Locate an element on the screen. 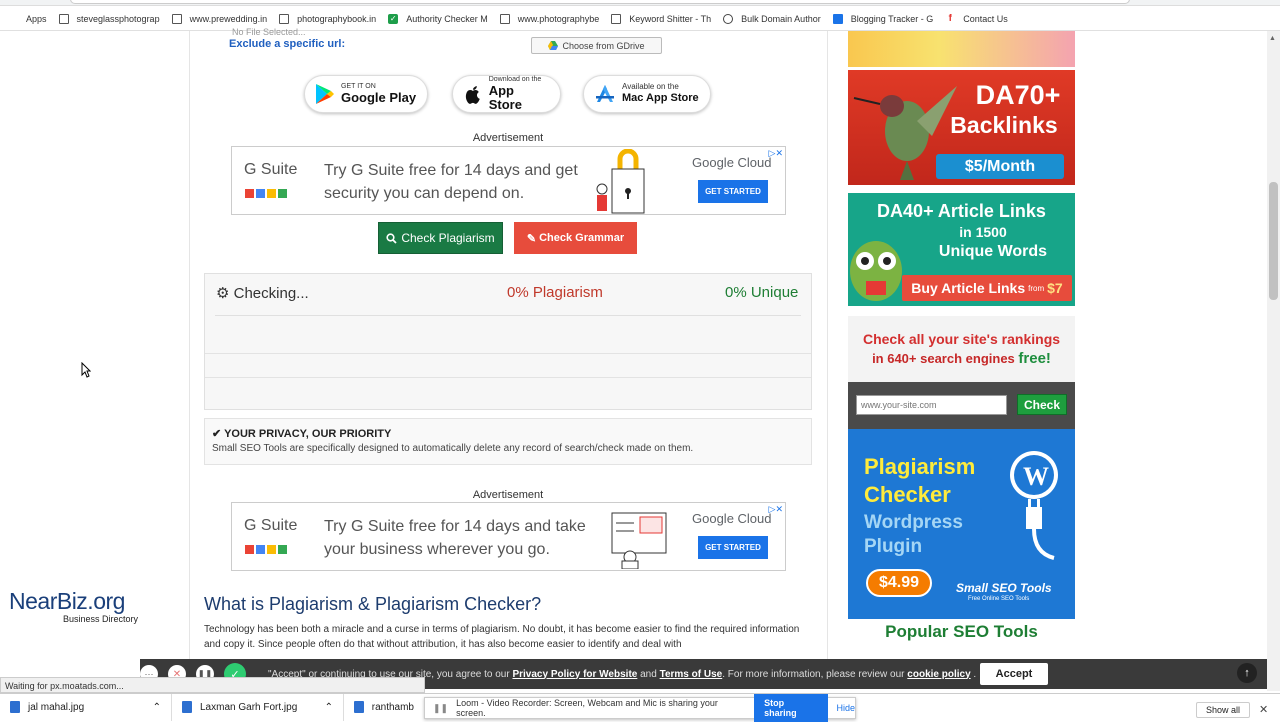 Image resolution: width=1280 pixels, height=722 pixels. advertisement-label: Advertisement is located at coordinates (508, 138).